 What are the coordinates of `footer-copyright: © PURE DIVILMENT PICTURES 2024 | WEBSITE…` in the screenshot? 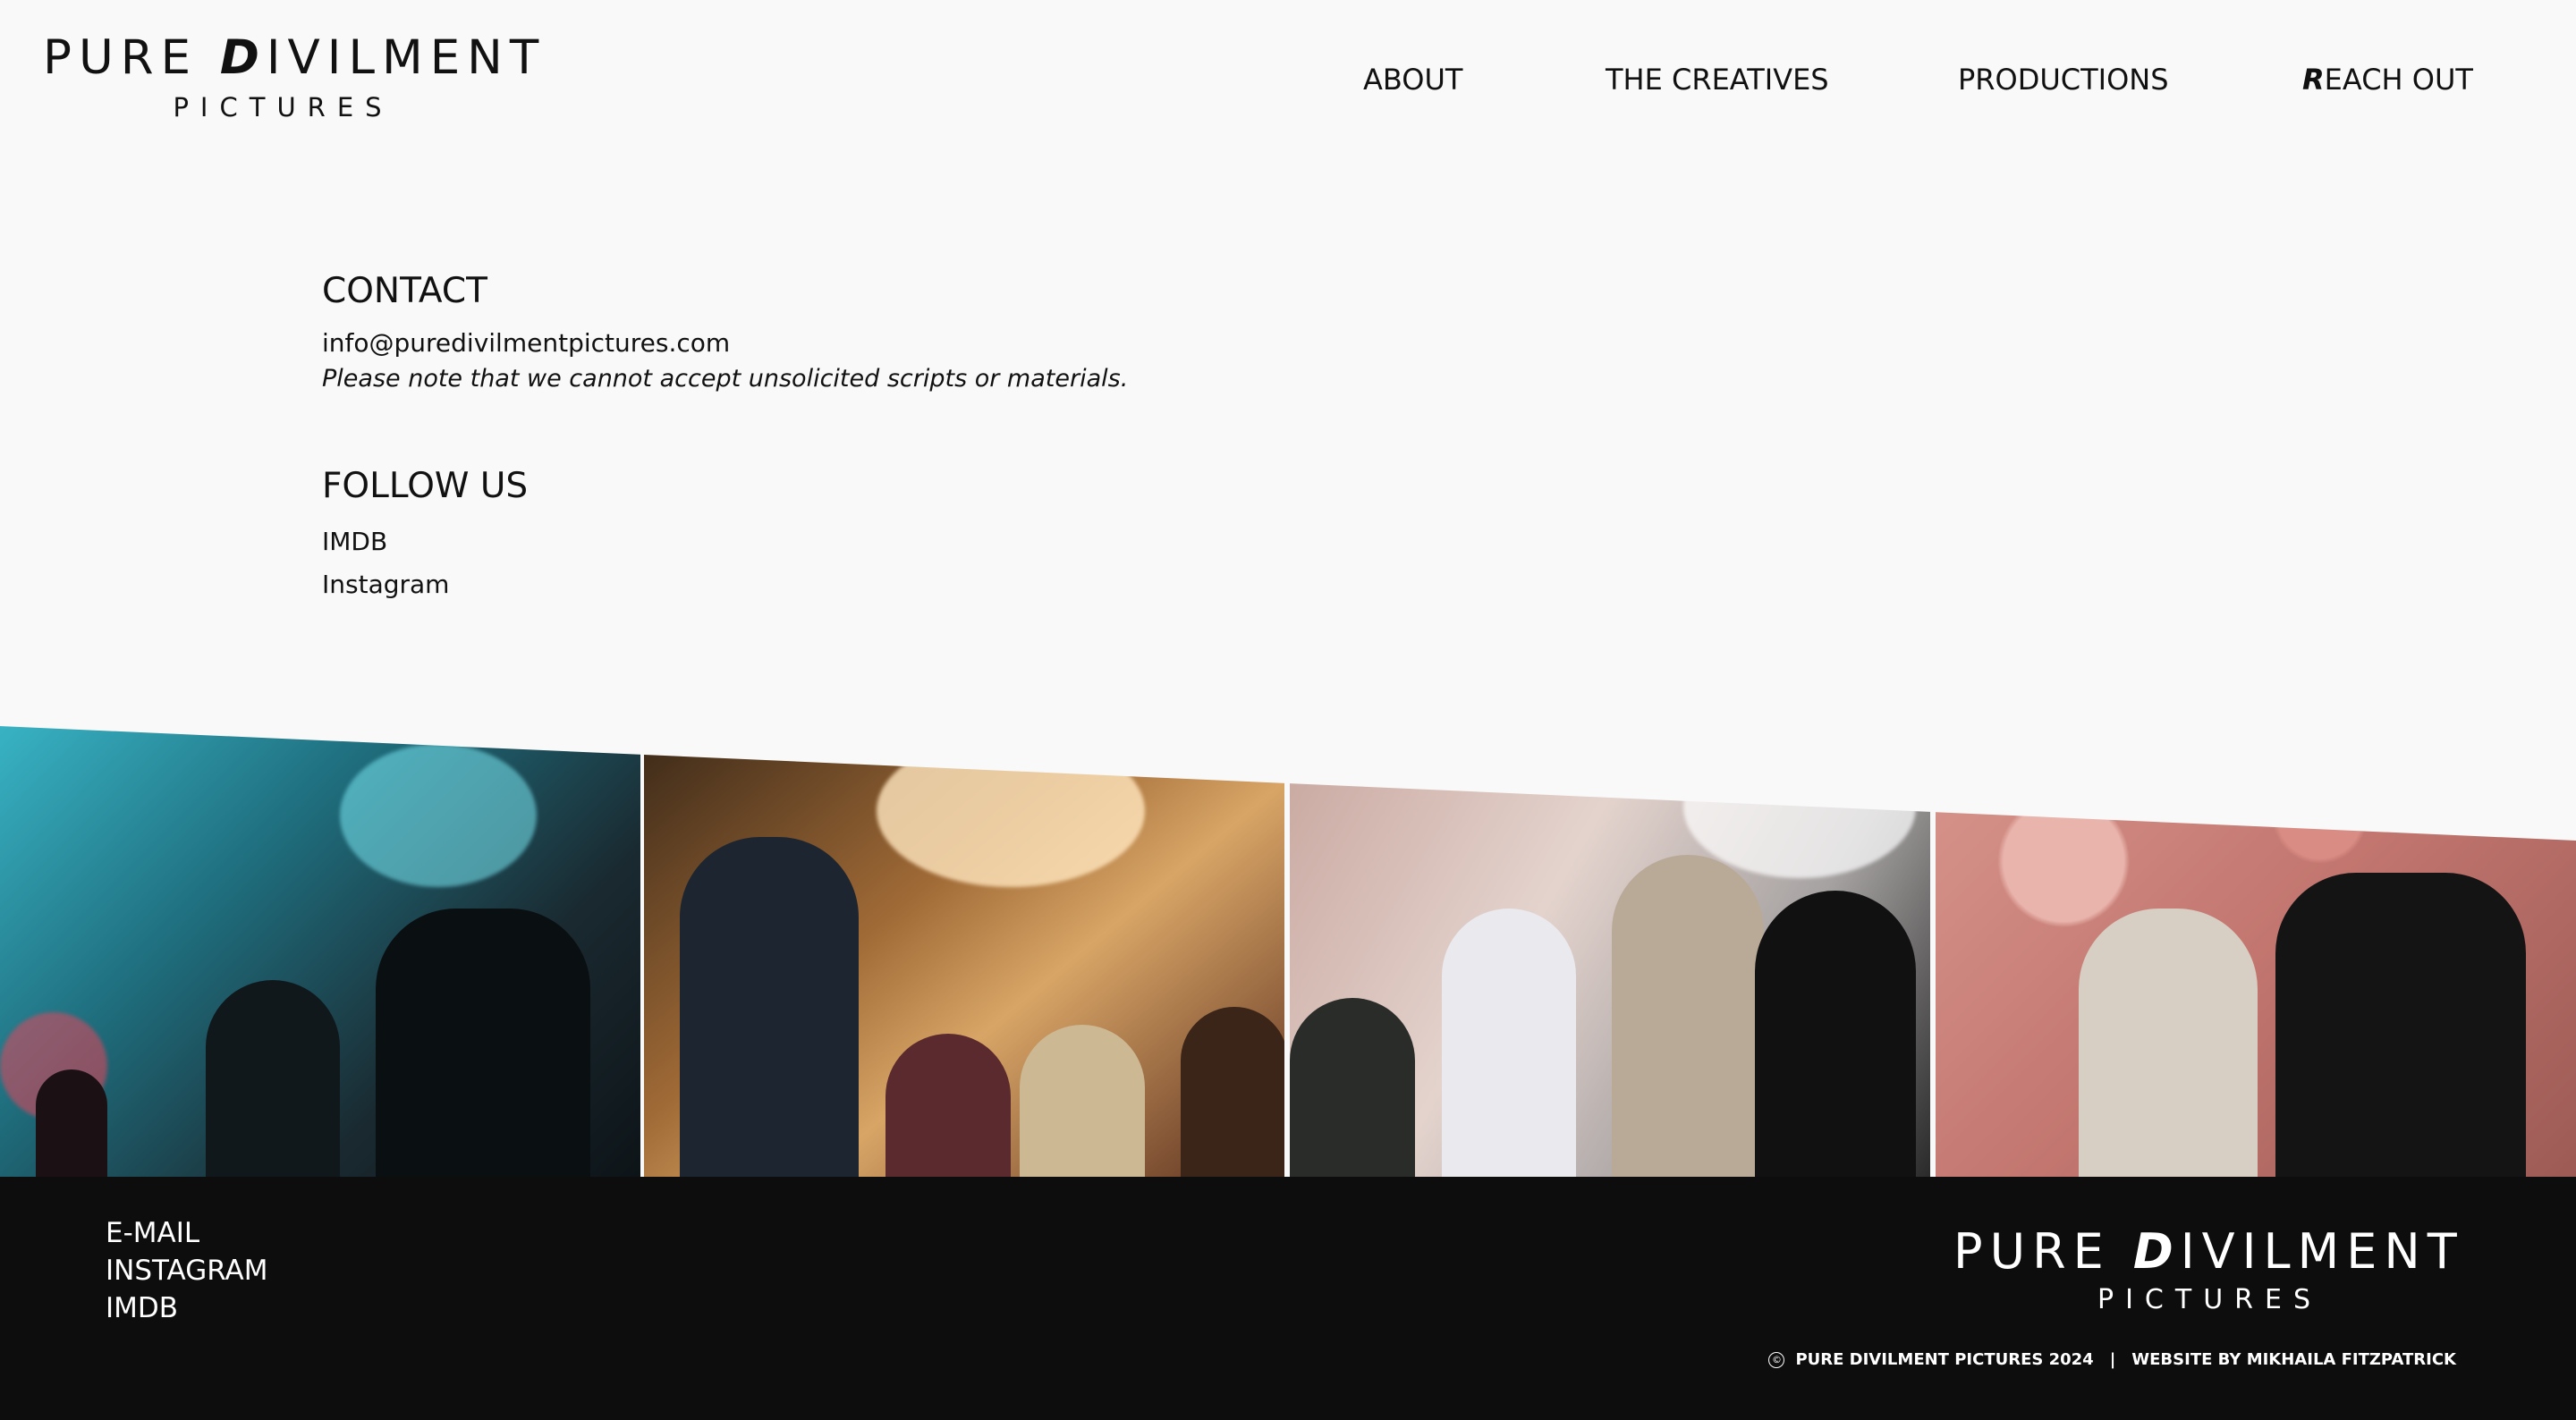 It's located at (2112, 1359).